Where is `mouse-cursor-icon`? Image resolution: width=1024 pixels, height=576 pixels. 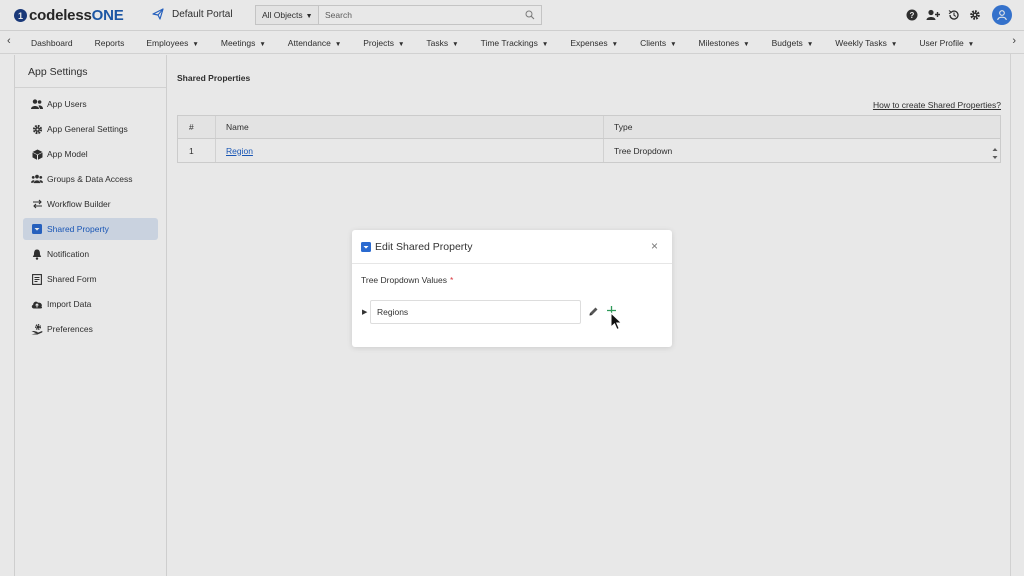
mouse-cursor-icon is located at coordinates (616, 321).